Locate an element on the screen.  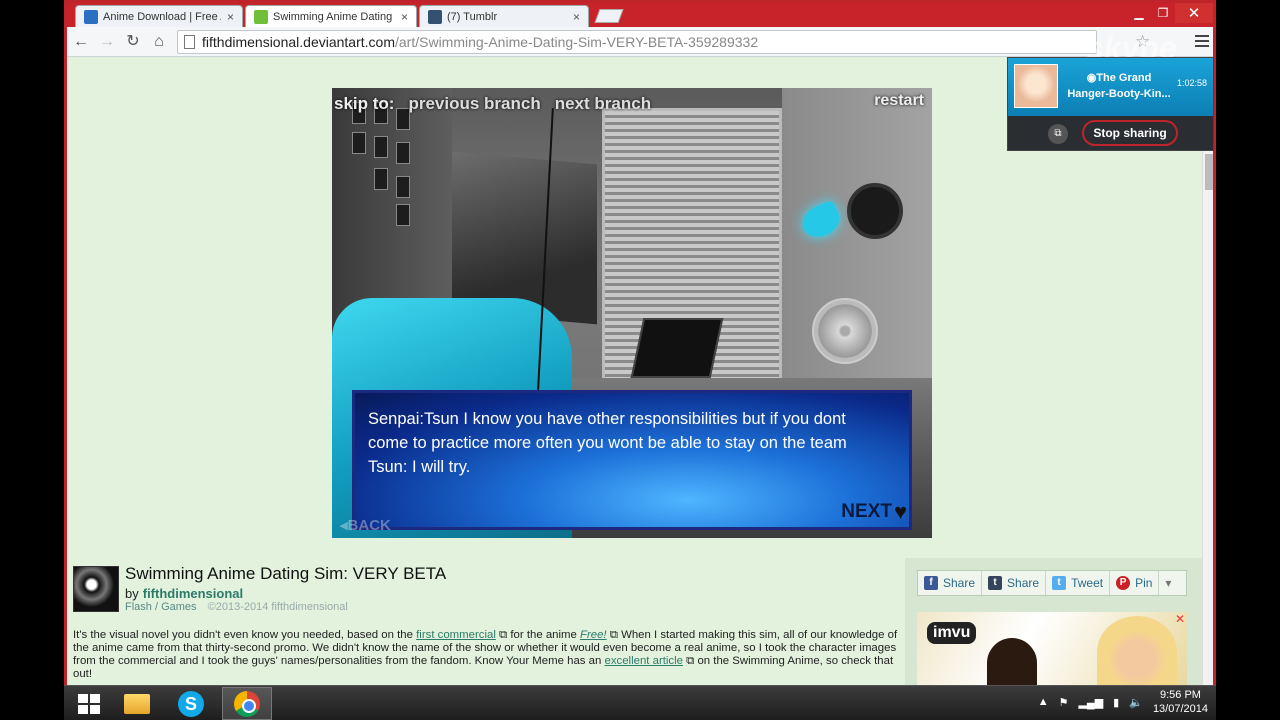
tray-expand-icon: ▲ is located at coordinates (1043, 702).